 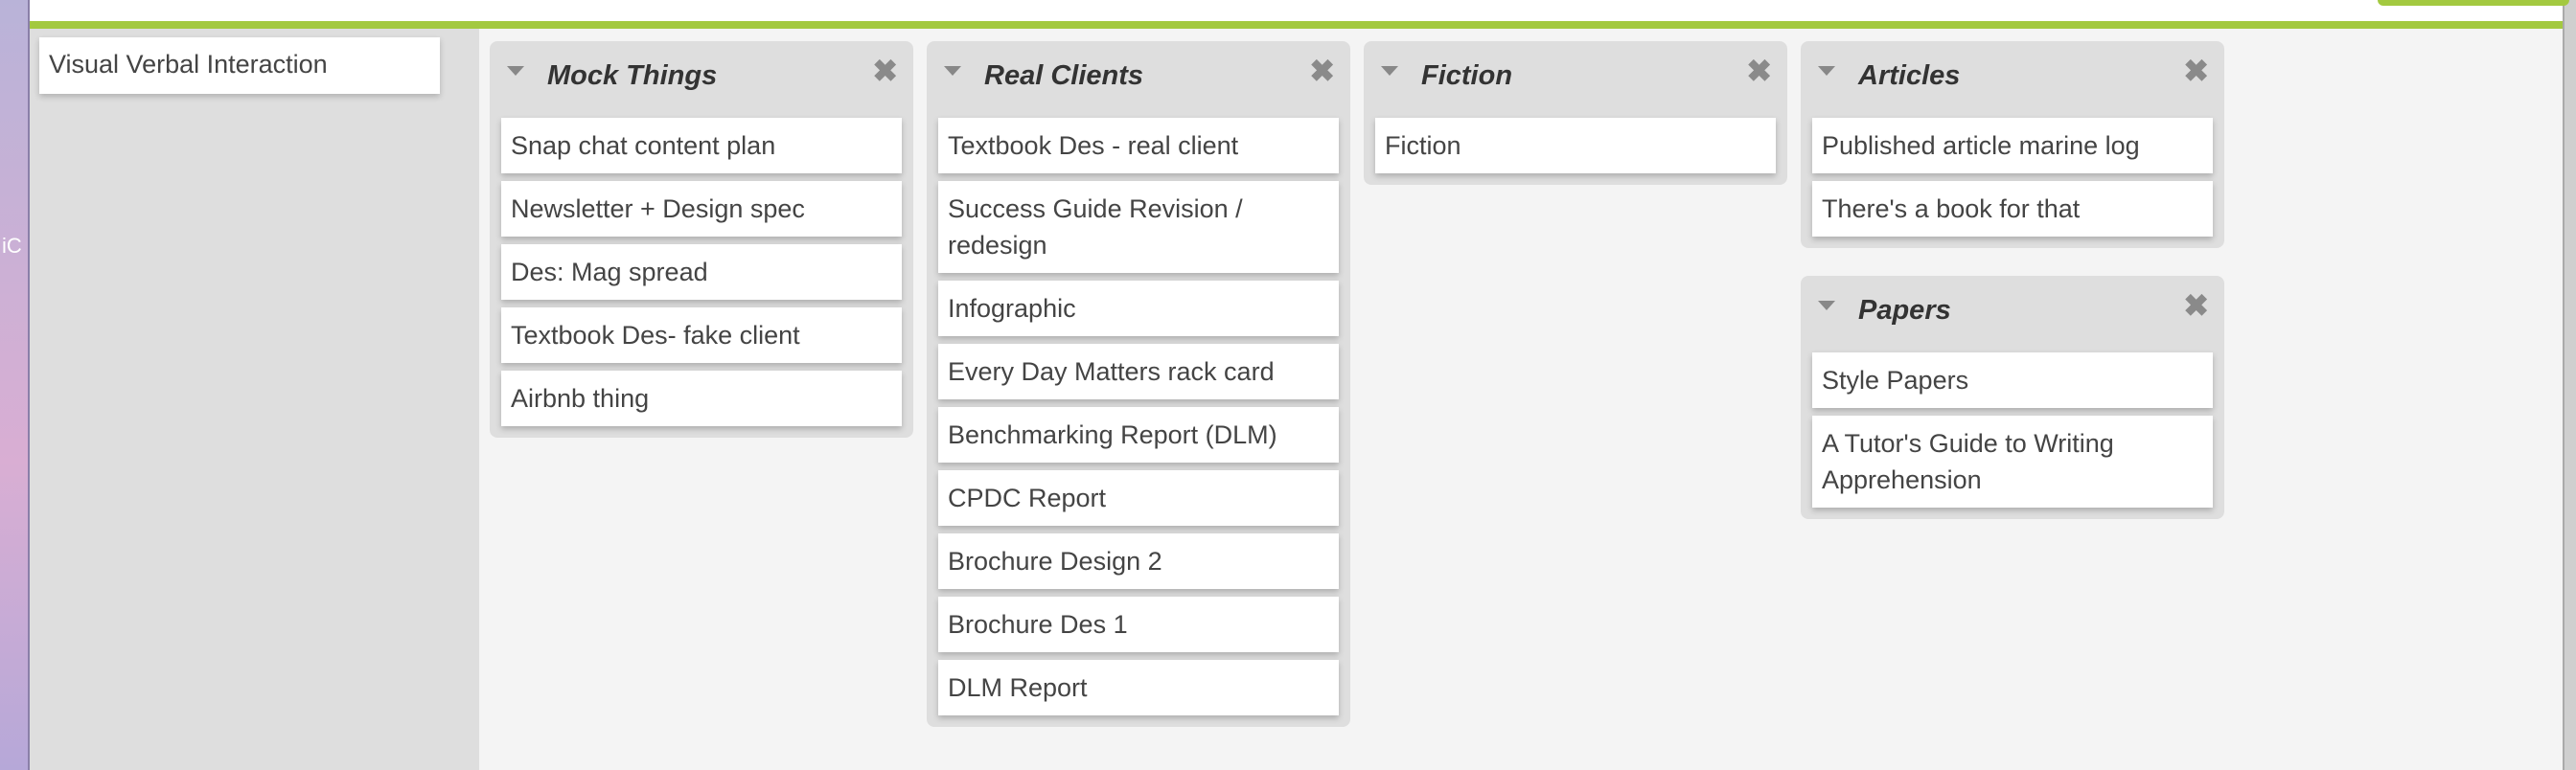 What do you see at coordinates (1909, 76) in the screenshot?
I see `column-title: Articles` at bounding box center [1909, 76].